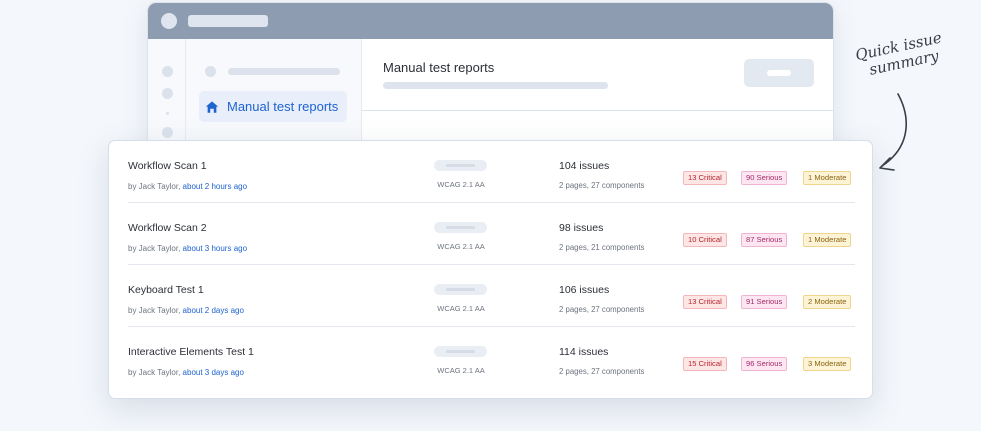 The width and height of the screenshot is (981, 431). Describe the element at coordinates (283, 106) in the screenshot. I see `sidebar-item-label: Manual test reports` at that location.